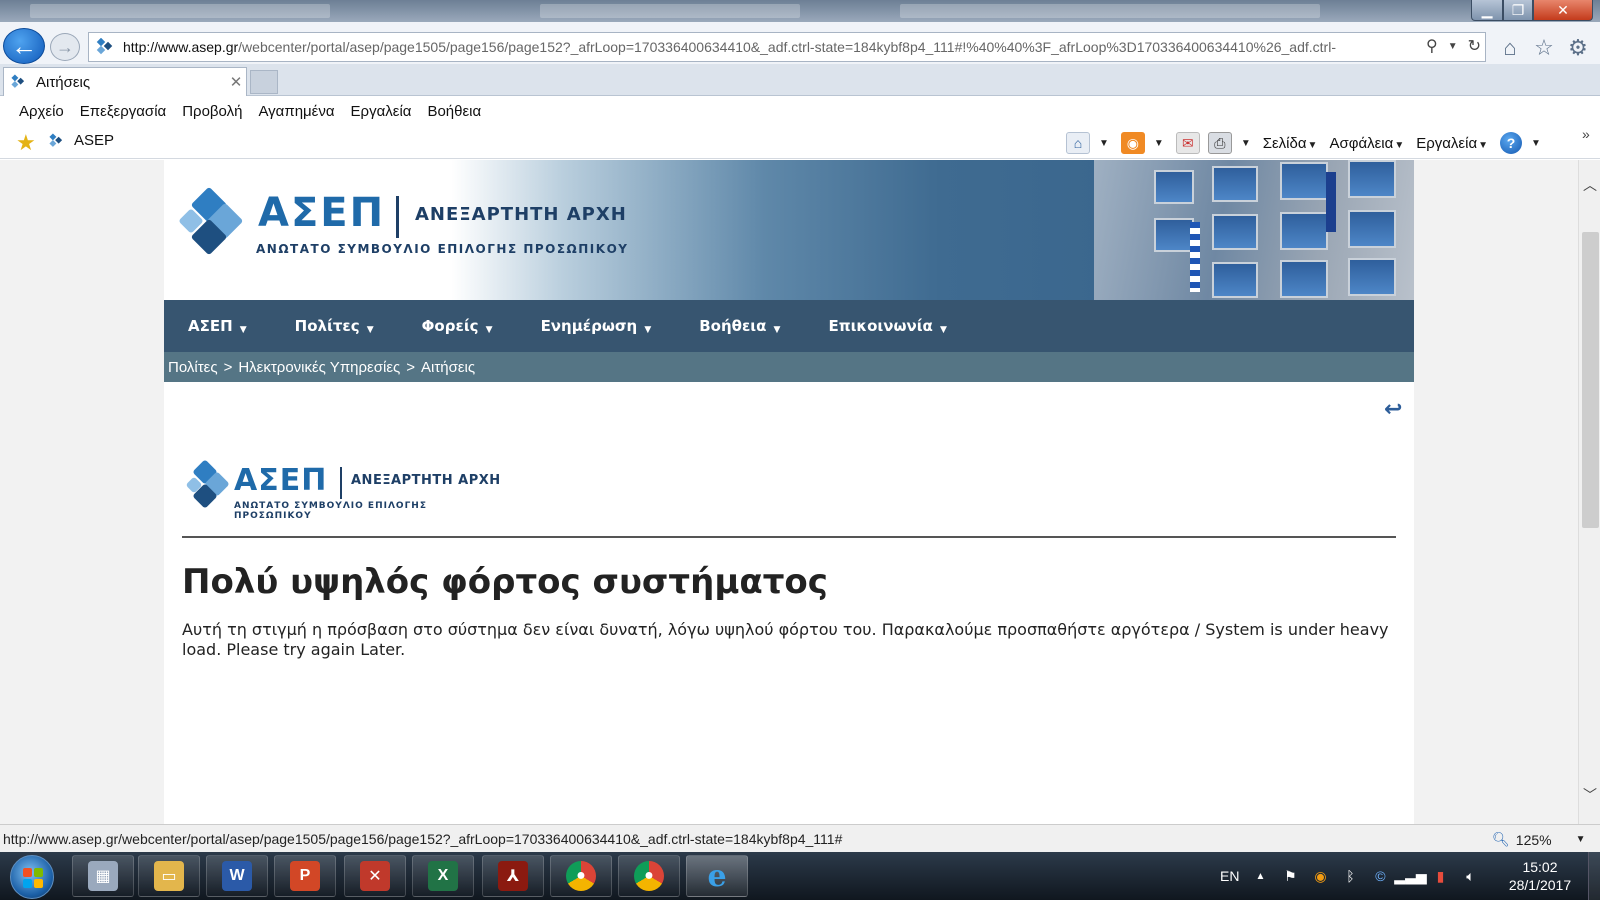 The image size is (1600, 900). I want to click on taskbar-word: W, so click(237, 876).